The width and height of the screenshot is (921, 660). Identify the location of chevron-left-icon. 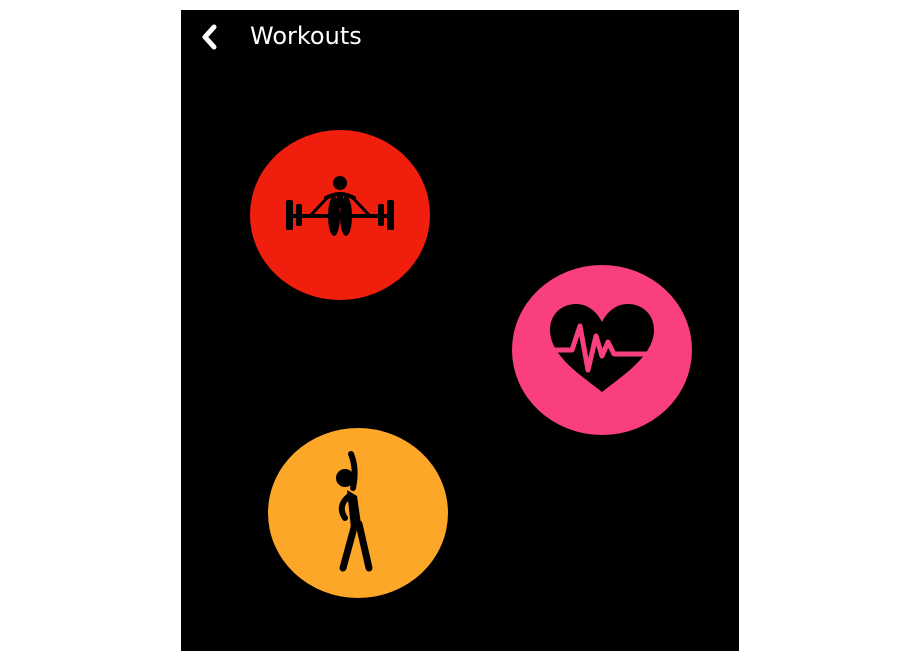
(209, 37).